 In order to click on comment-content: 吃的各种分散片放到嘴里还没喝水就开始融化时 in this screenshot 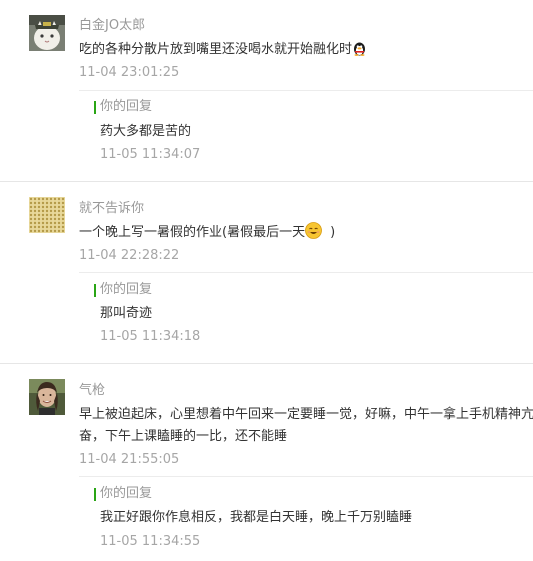, I will do `click(223, 51)`.